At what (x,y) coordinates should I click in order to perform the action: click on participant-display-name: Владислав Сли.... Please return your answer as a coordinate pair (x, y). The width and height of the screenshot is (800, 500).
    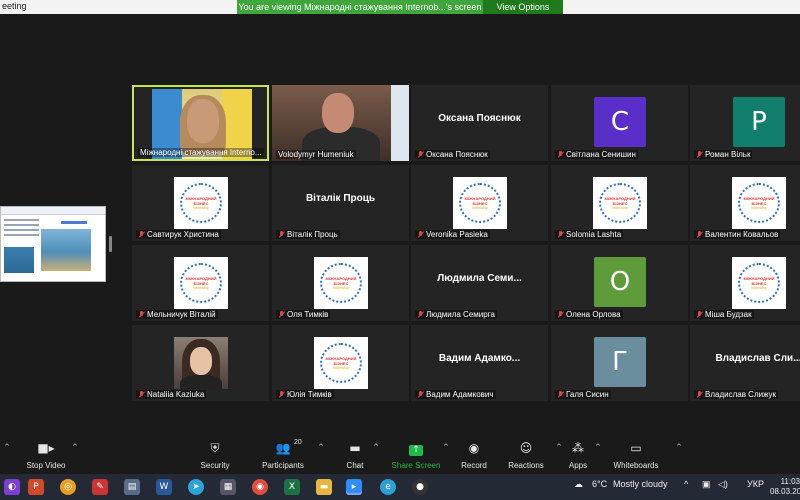
    Looking at the image, I should click on (757, 358).